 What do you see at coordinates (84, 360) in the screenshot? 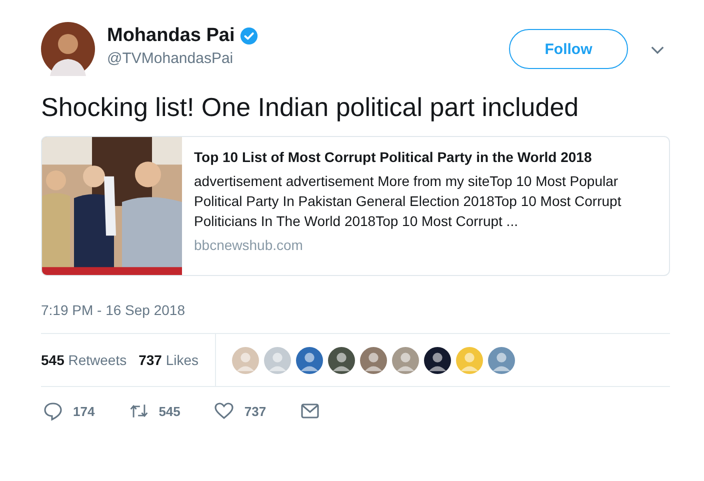
I see `stat-link: 545 Retweets` at bounding box center [84, 360].